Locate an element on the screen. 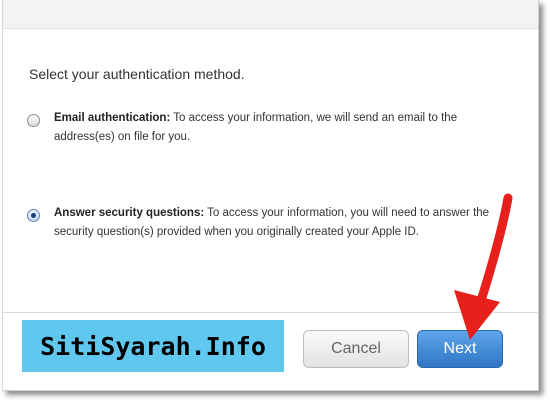 This screenshot has height=400, width=550. security-questions-radio is located at coordinates (33, 215).